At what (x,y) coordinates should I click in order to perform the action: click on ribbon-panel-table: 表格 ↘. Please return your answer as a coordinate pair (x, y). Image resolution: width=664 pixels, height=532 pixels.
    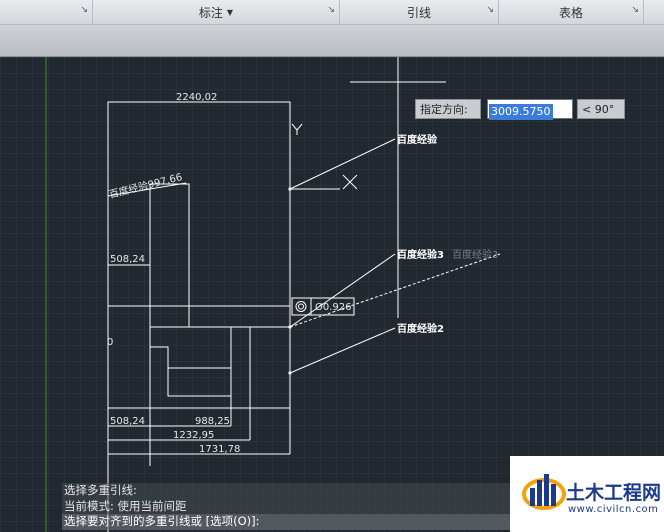
    Looking at the image, I should click on (571, 12).